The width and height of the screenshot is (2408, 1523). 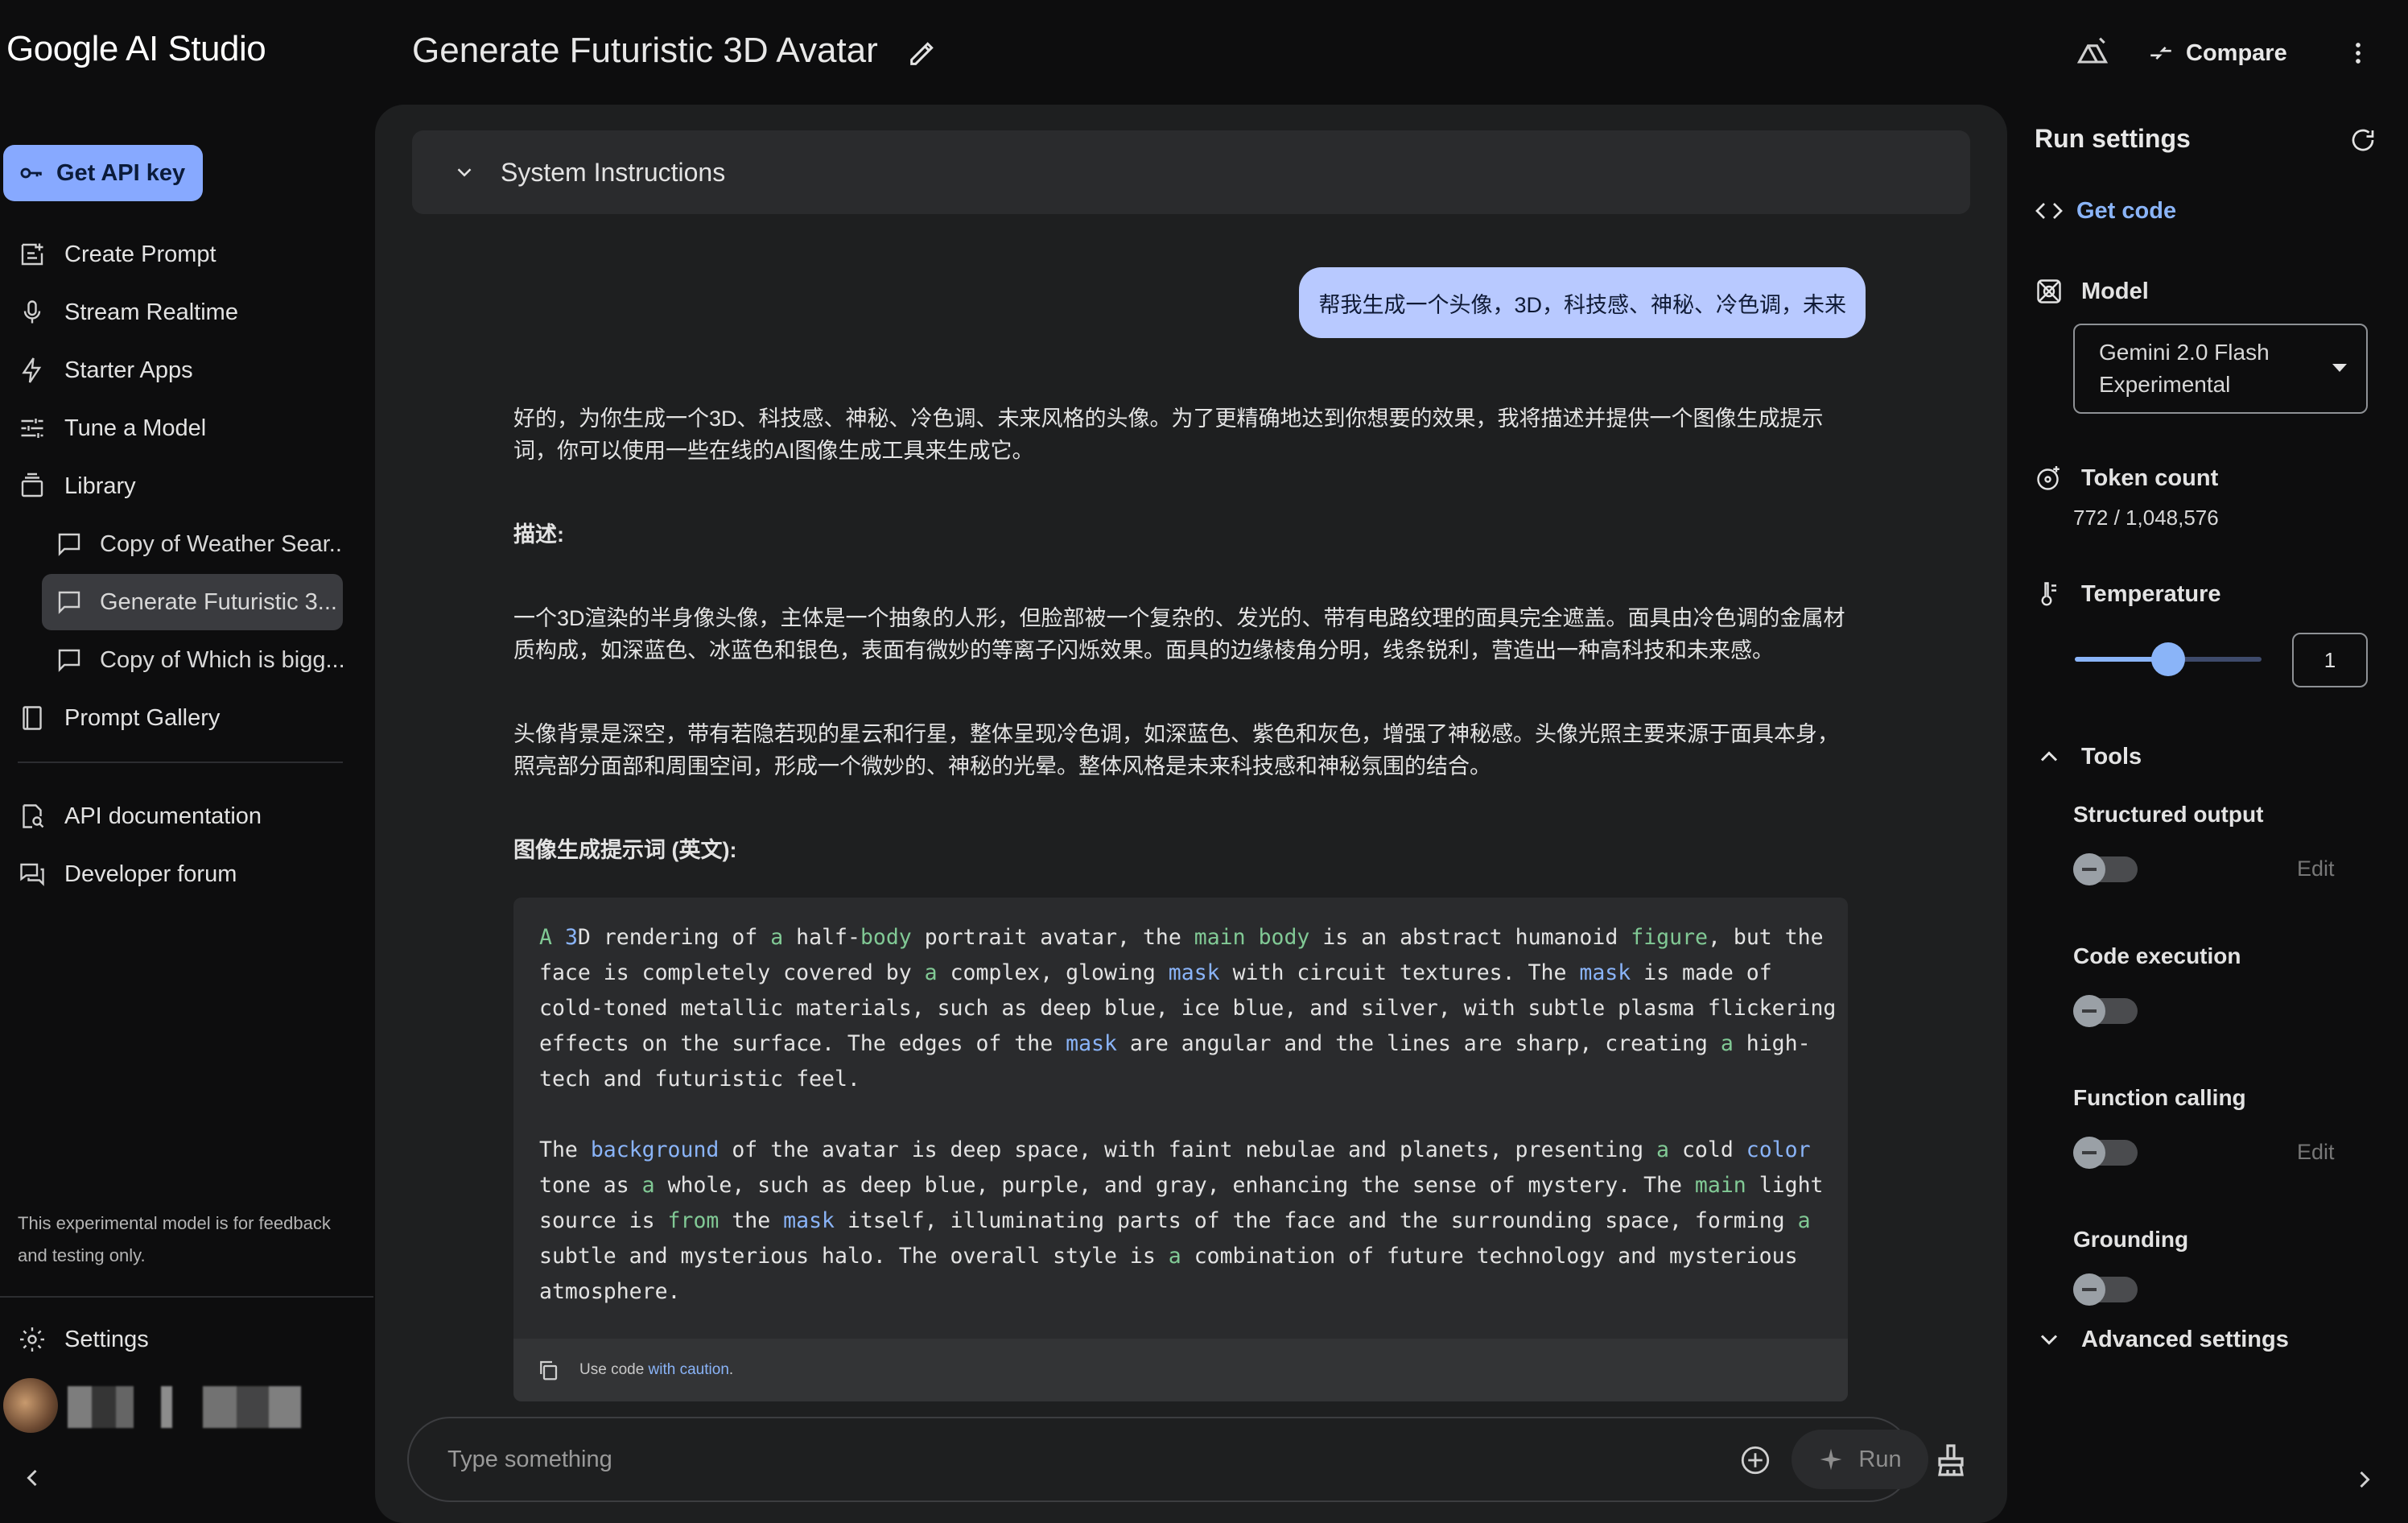 I want to click on tool-label: Function calling, so click(x=2159, y=1097).